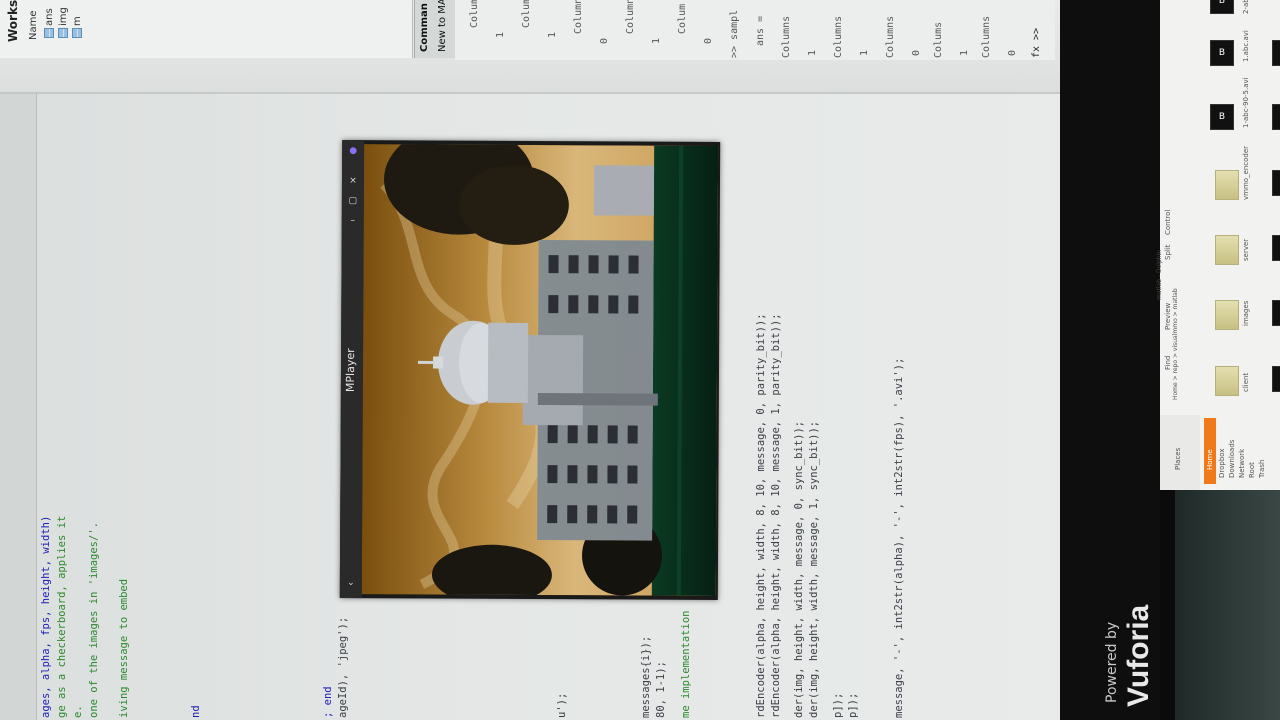 This screenshot has height=720, width=1280. I want to click on code-line: nd, so click(196, 711).